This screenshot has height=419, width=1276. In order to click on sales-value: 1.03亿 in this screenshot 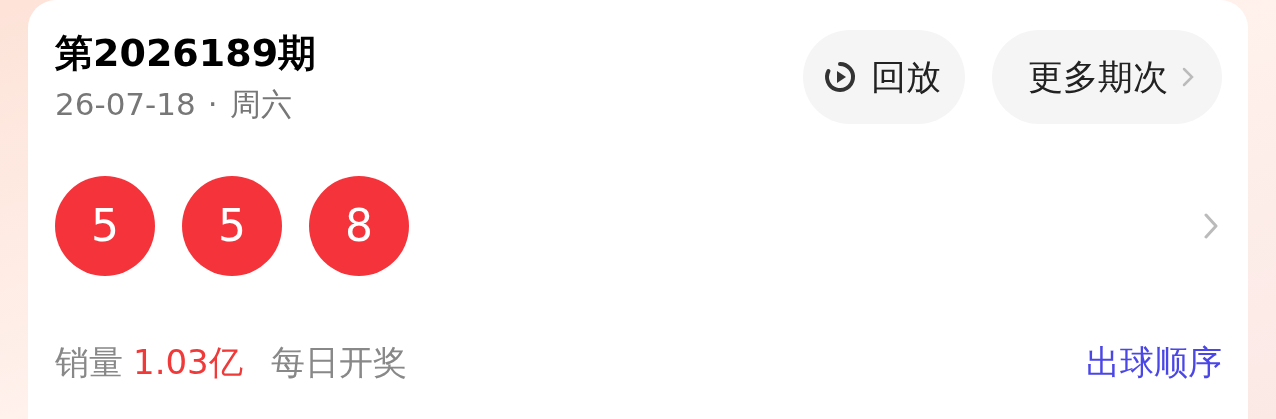, I will do `click(188, 362)`.